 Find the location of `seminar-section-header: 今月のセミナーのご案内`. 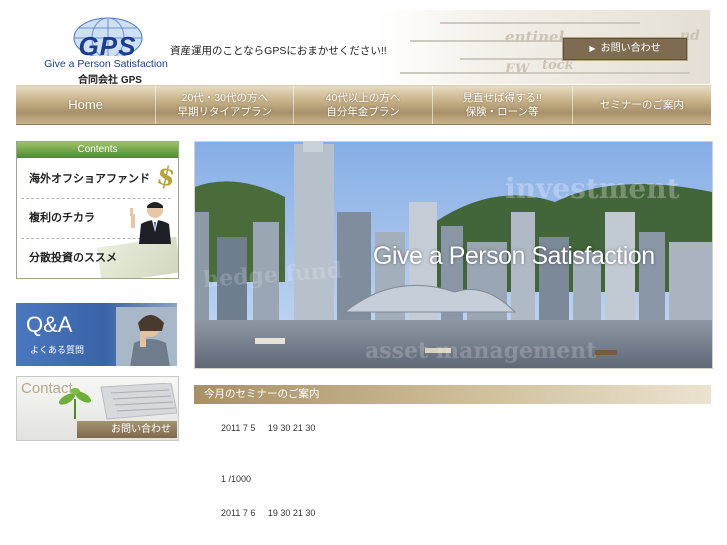

seminar-section-header: 今月のセミナーのご案内 is located at coordinates (452, 394).